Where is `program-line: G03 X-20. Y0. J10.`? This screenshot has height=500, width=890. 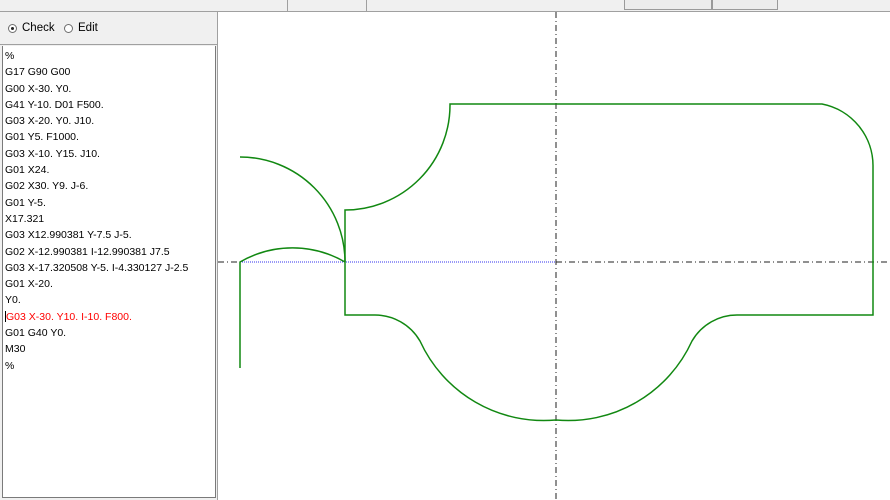
program-line: G03 X-20. Y0. J10. is located at coordinates (110, 121).